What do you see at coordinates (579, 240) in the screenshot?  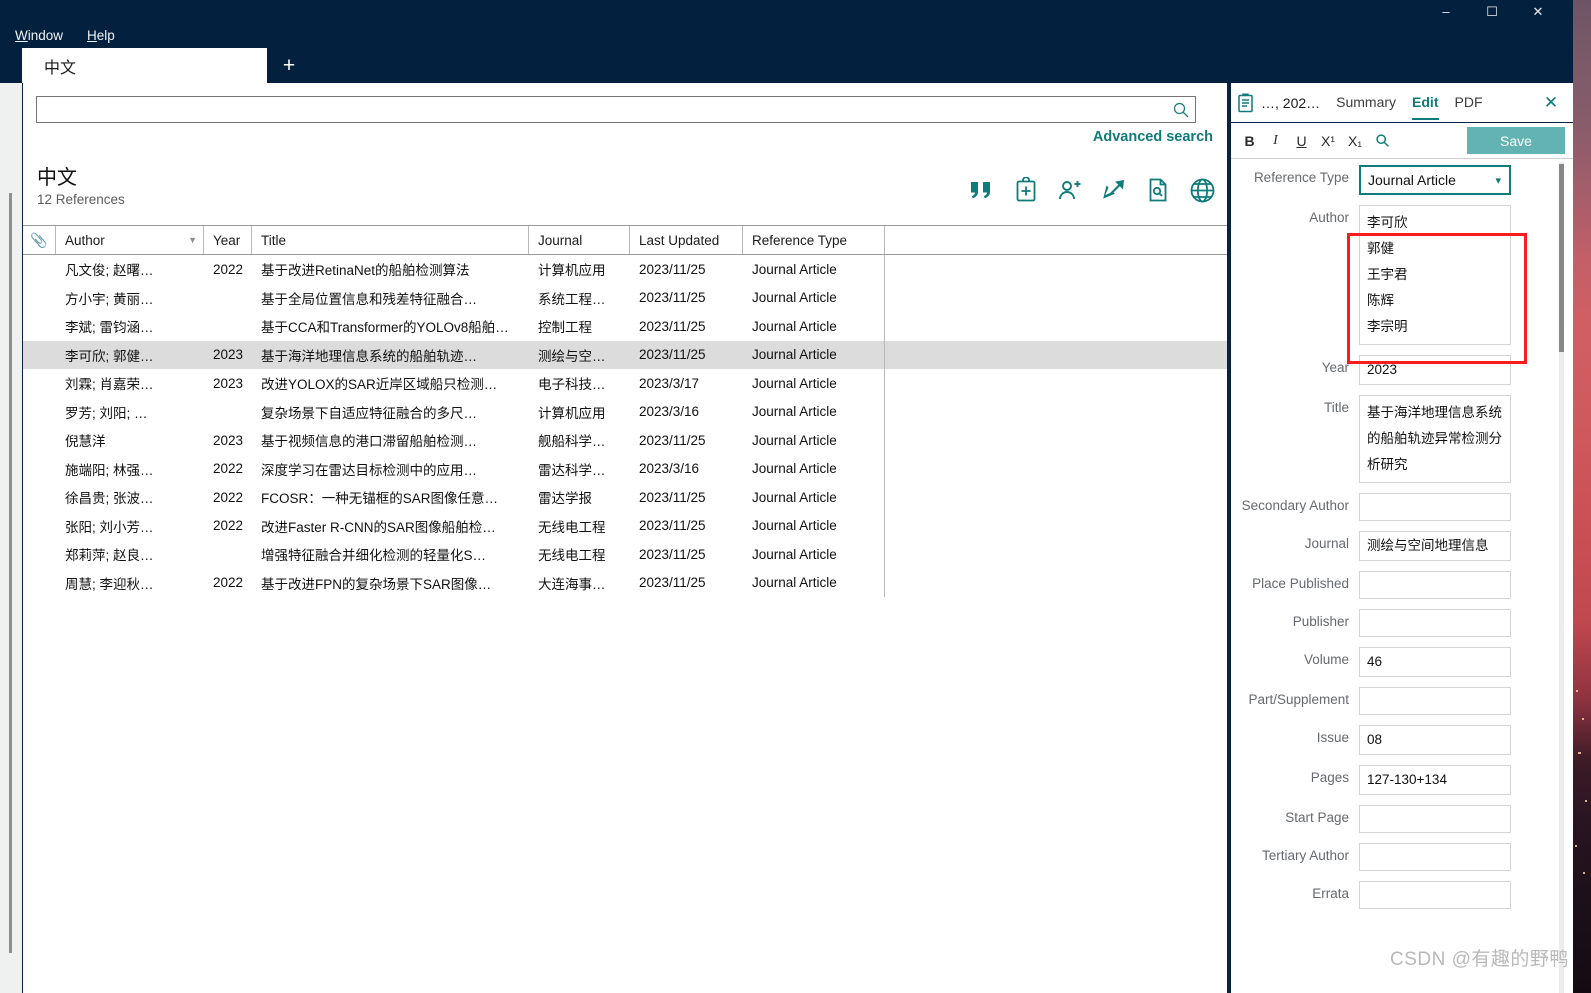 I see `column-header-journal: Journal` at bounding box center [579, 240].